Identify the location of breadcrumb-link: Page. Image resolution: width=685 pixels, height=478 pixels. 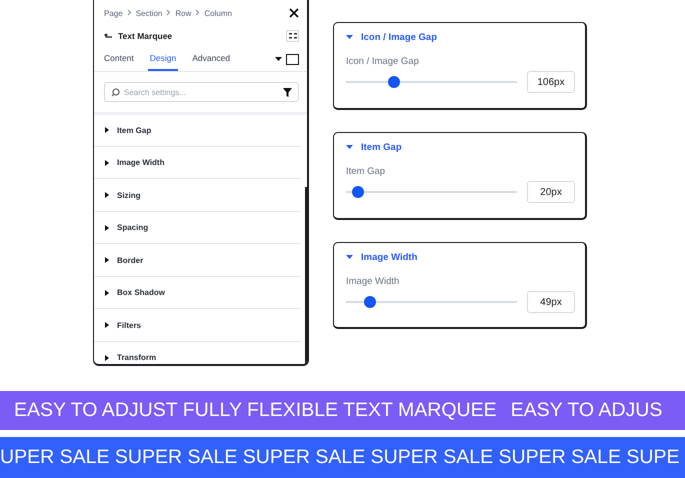
(113, 13).